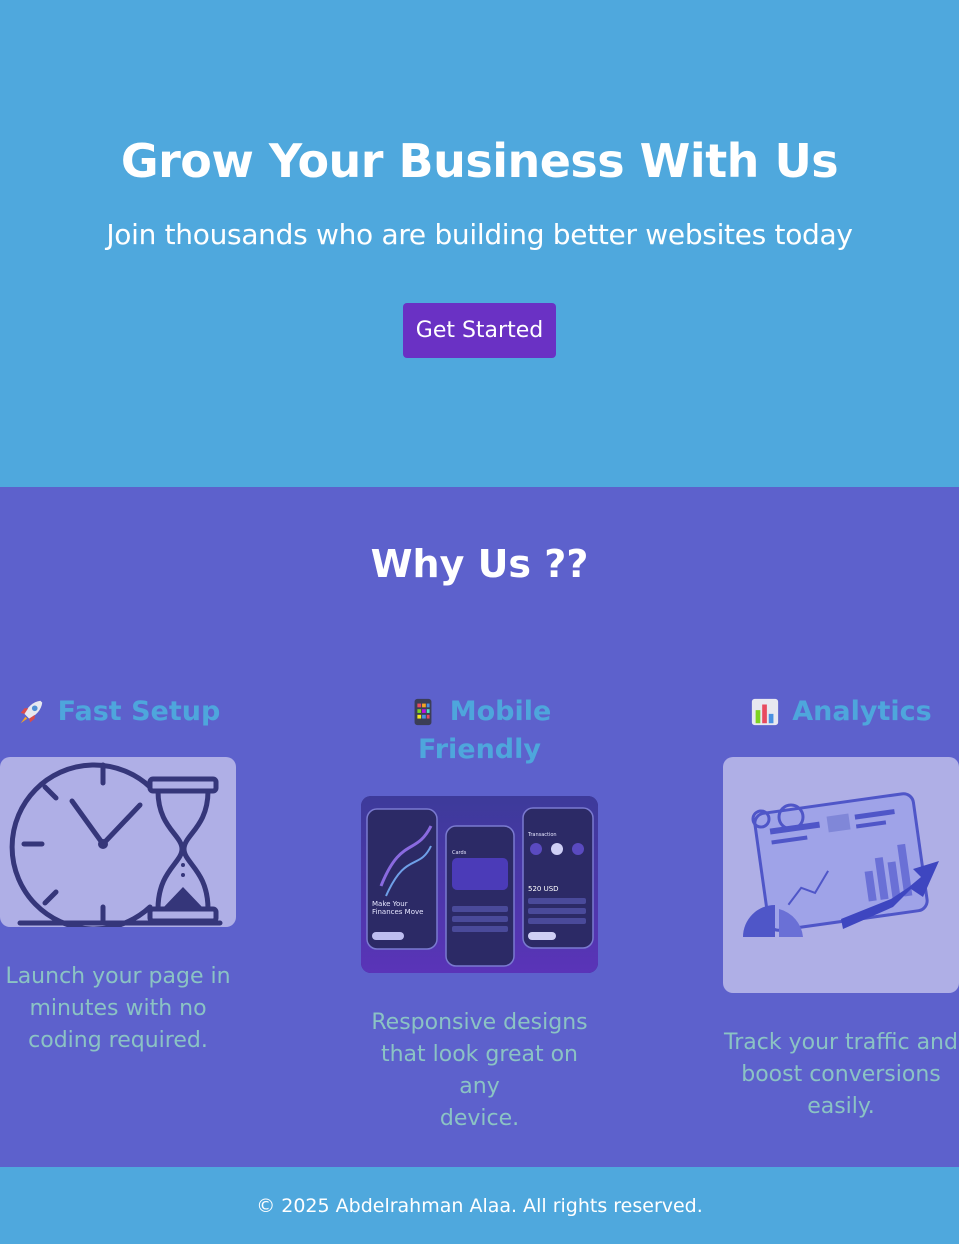 This screenshot has height=1244, width=959. I want to click on phone-text: Make Your, so click(390, 904).